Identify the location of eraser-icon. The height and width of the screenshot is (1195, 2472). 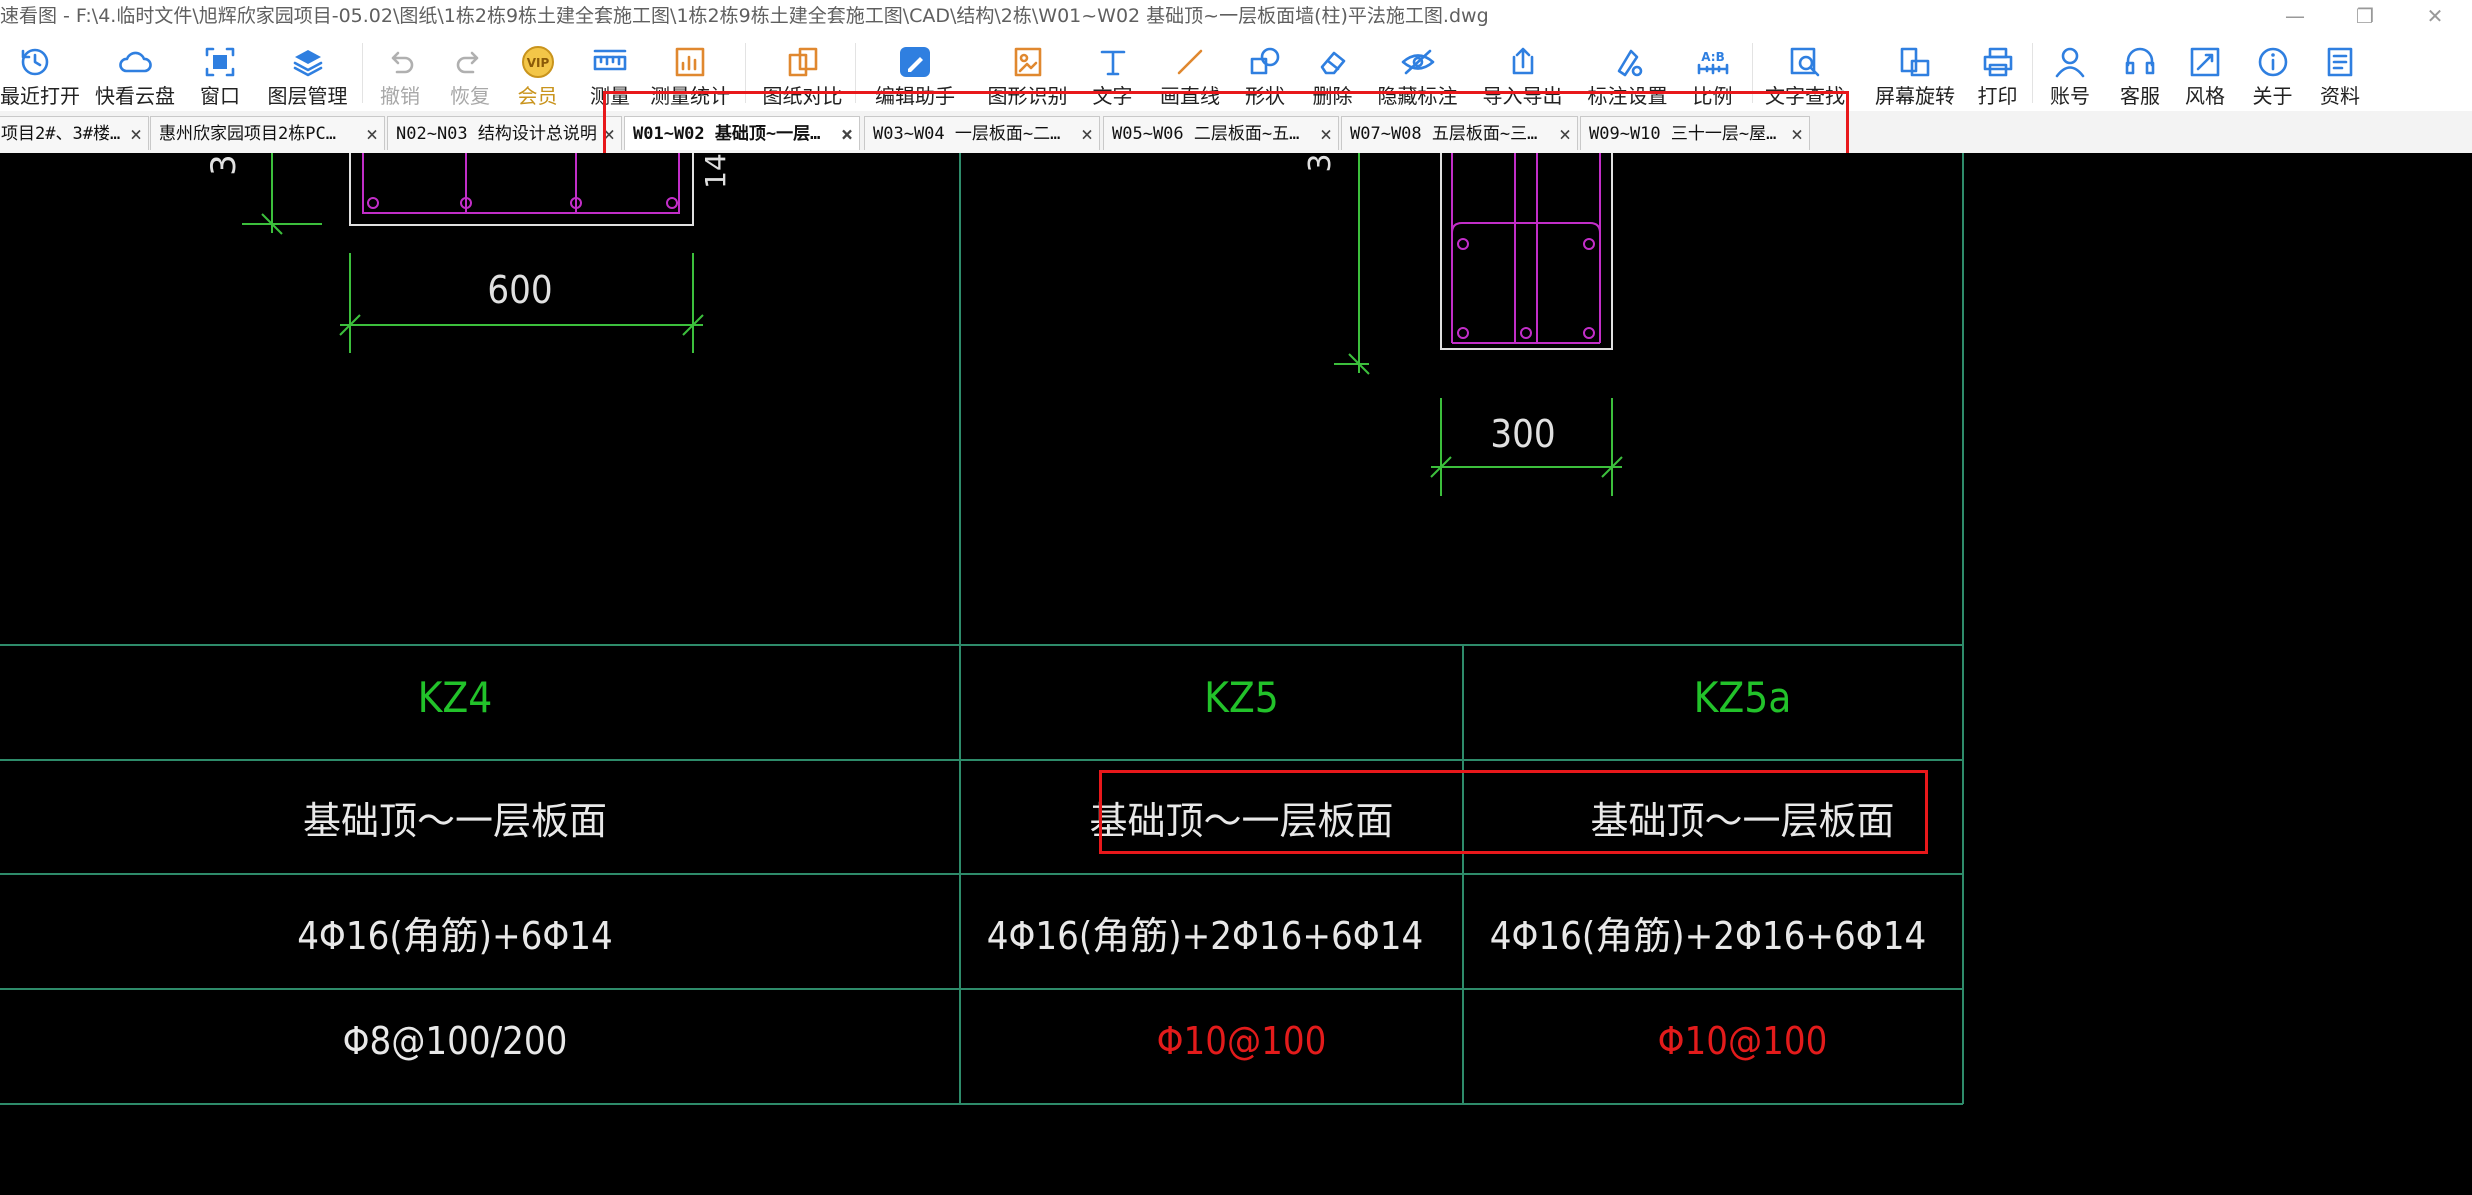
(1333, 62).